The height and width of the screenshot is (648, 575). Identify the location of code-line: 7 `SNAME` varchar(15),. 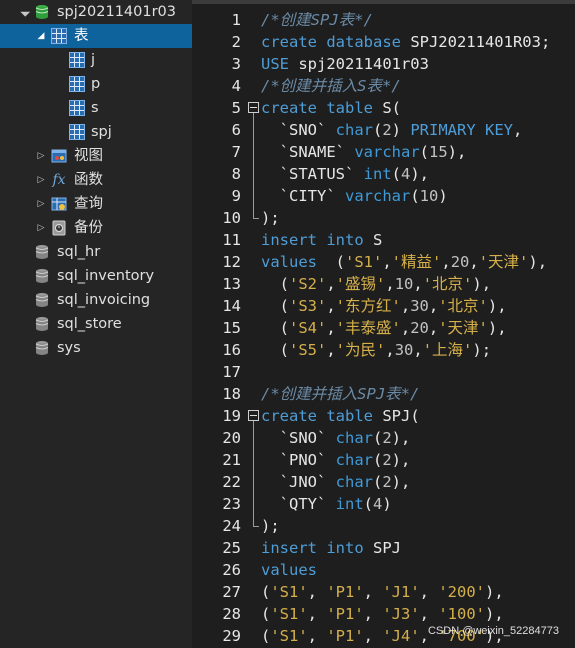
(383, 152).